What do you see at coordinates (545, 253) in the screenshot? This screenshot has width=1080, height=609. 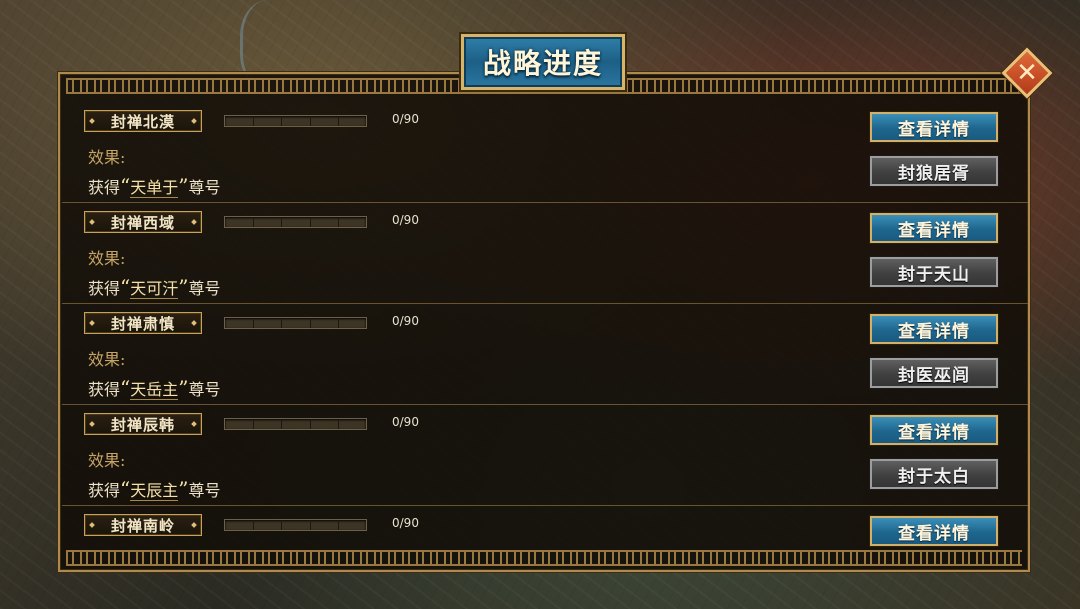 I see `quest-row: 封禅西域 0/90 效果: 获得“天可汗”尊号 查看详情 封于天山` at bounding box center [545, 253].